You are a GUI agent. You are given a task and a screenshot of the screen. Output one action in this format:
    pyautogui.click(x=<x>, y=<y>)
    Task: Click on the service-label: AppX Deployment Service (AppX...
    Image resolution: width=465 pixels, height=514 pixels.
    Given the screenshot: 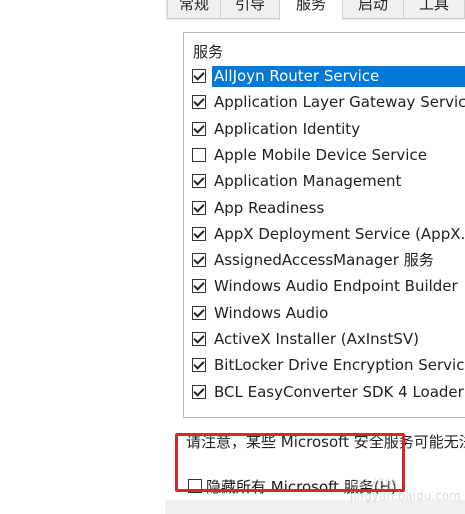 What is the action you would take?
    pyautogui.click(x=339, y=234)
    